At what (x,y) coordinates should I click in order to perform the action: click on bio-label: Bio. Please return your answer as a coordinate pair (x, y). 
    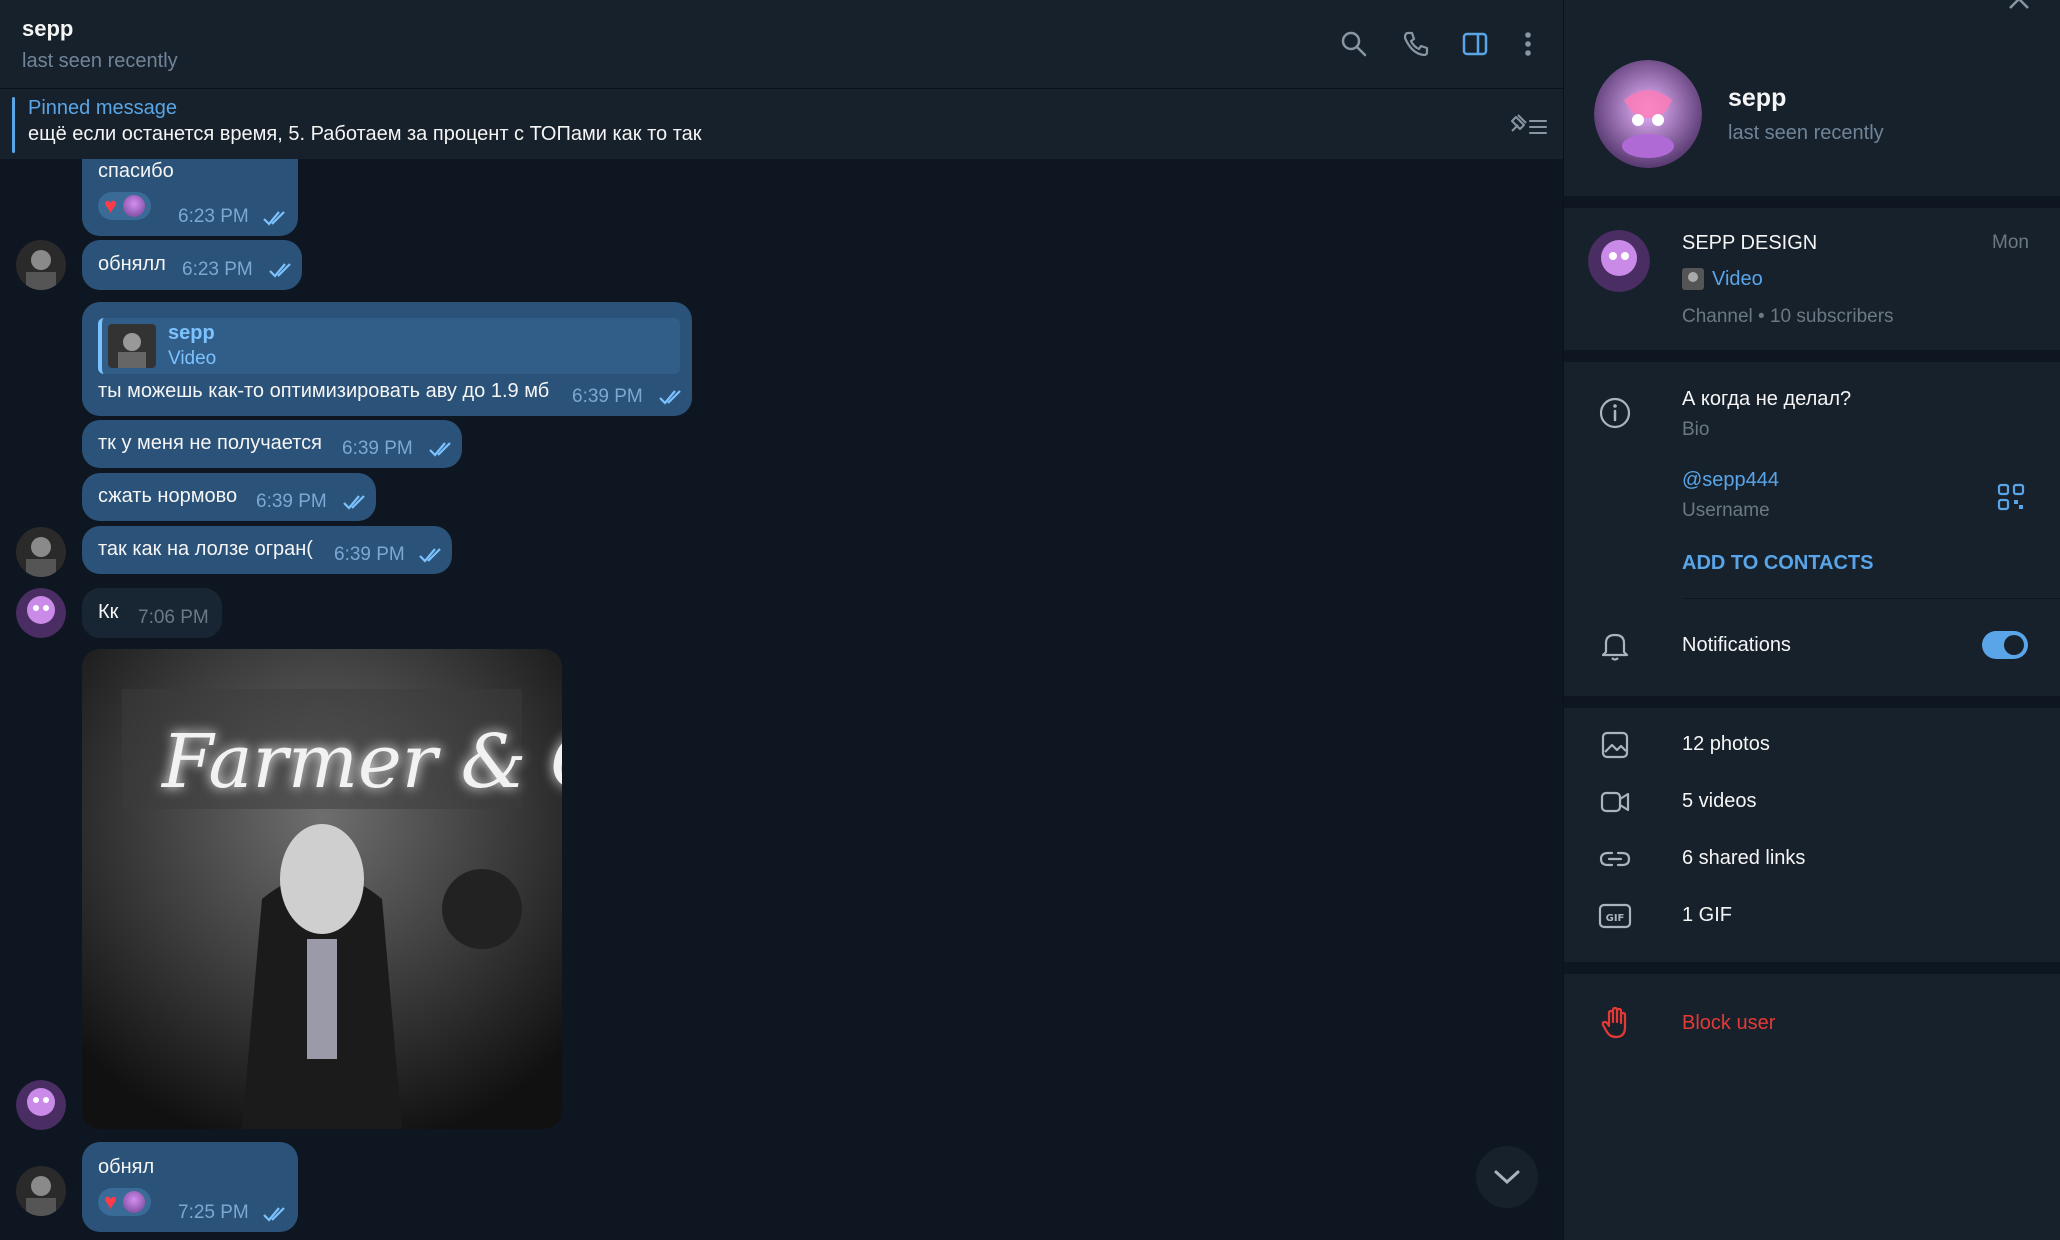
    Looking at the image, I should click on (1696, 429).